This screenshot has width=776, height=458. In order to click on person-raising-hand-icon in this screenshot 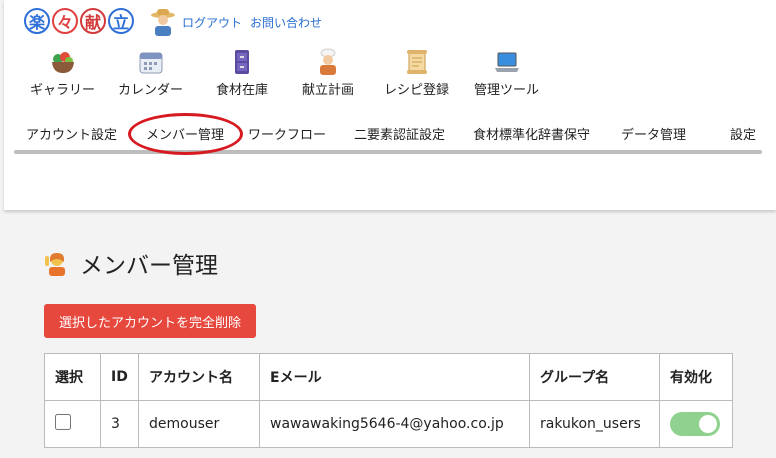, I will do `click(55, 264)`.